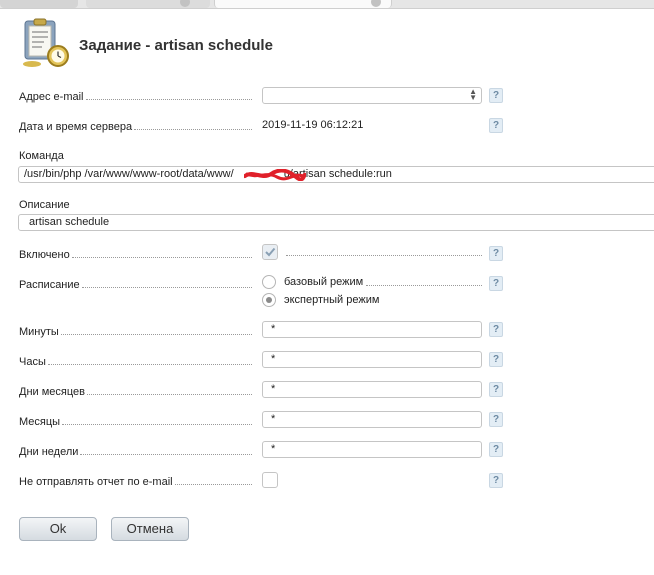 The width and height of the screenshot is (654, 575). Describe the element at coordinates (323, 282) in the screenshot. I see `schedule-basic-label: базовый режим` at that location.